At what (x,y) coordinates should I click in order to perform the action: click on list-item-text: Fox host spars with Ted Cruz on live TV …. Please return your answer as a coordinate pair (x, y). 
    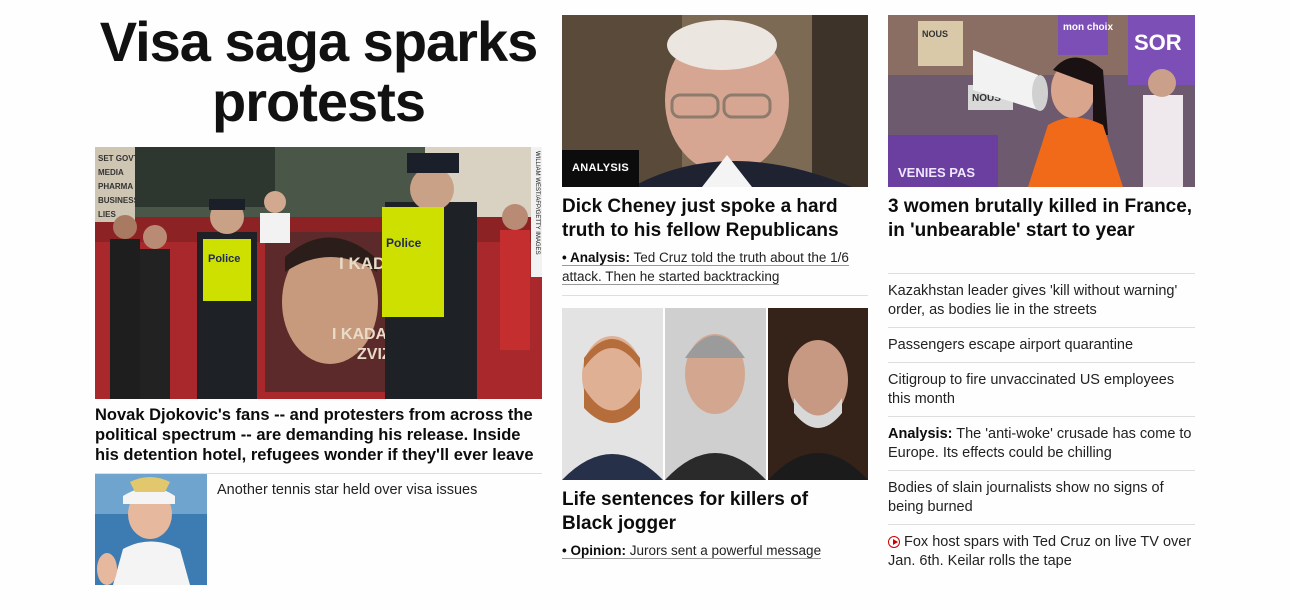
    Looking at the image, I should click on (1040, 551).